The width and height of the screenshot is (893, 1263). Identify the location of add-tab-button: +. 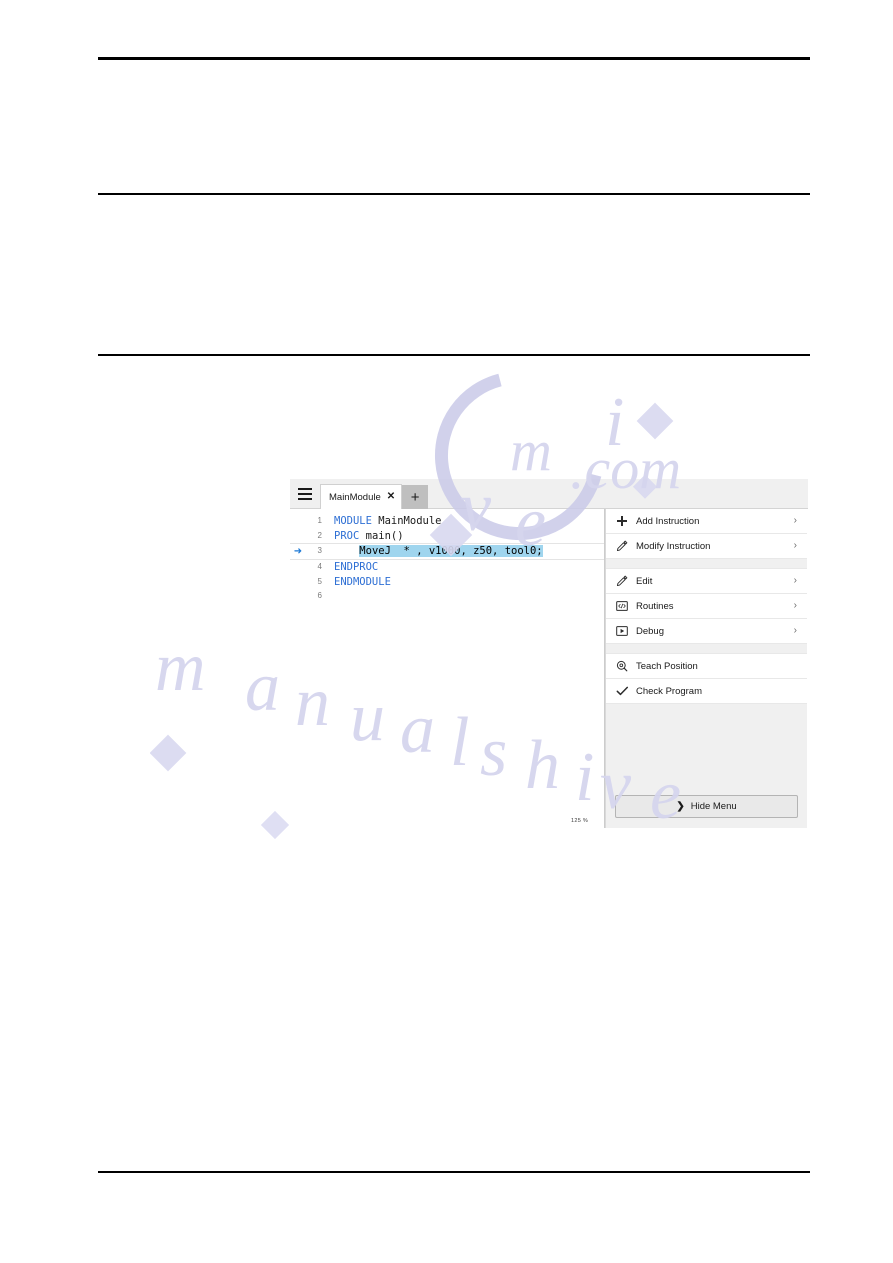
(415, 497).